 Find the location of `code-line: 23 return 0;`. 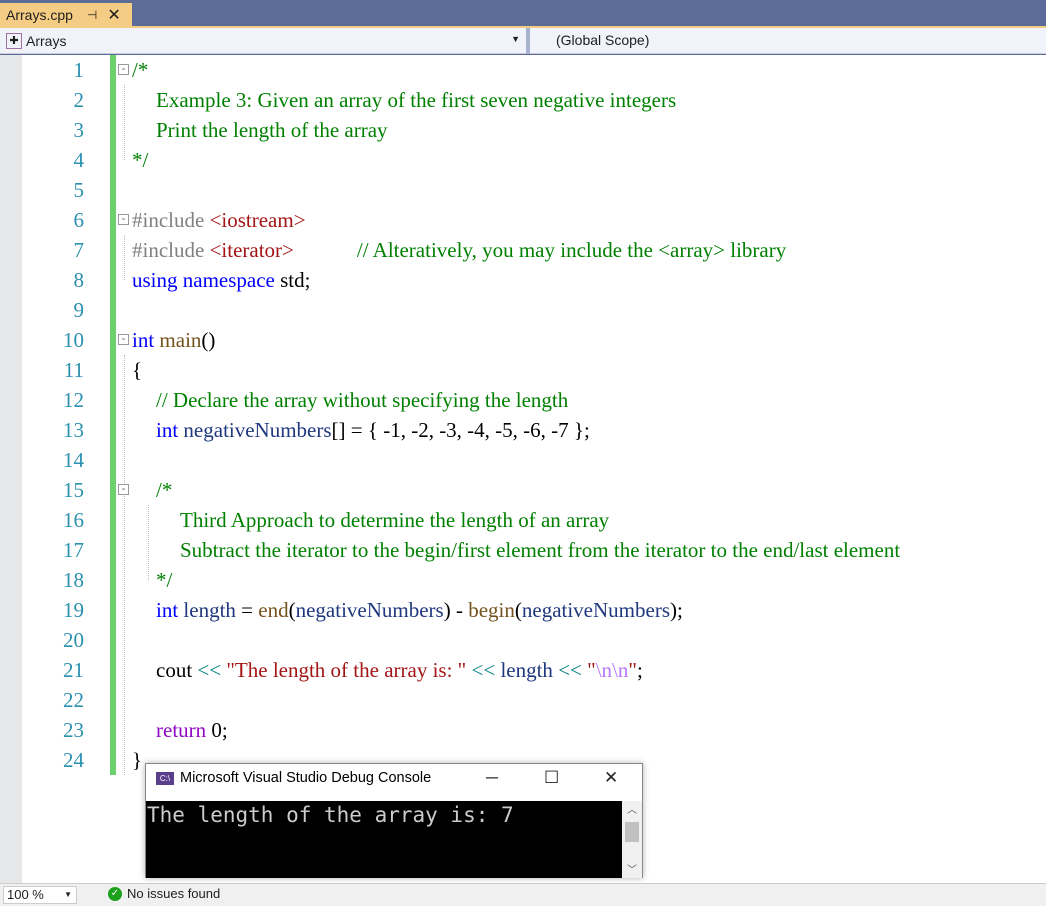

code-line: 23 return 0; is located at coordinates (523, 730).